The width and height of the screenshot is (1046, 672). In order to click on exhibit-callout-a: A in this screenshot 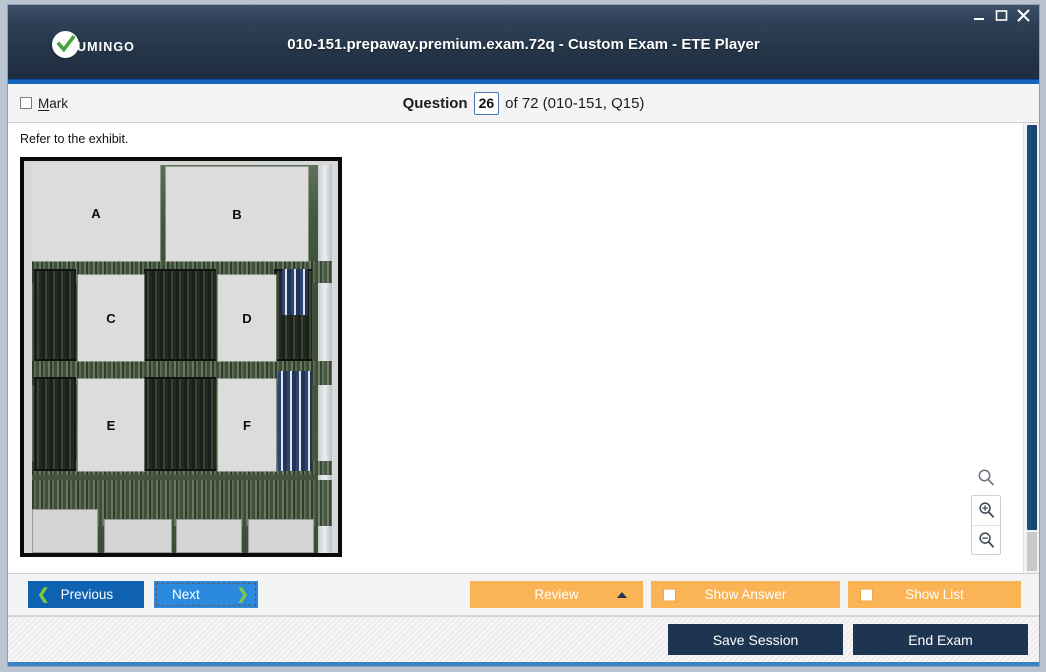, I will do `click(96, 213)`.